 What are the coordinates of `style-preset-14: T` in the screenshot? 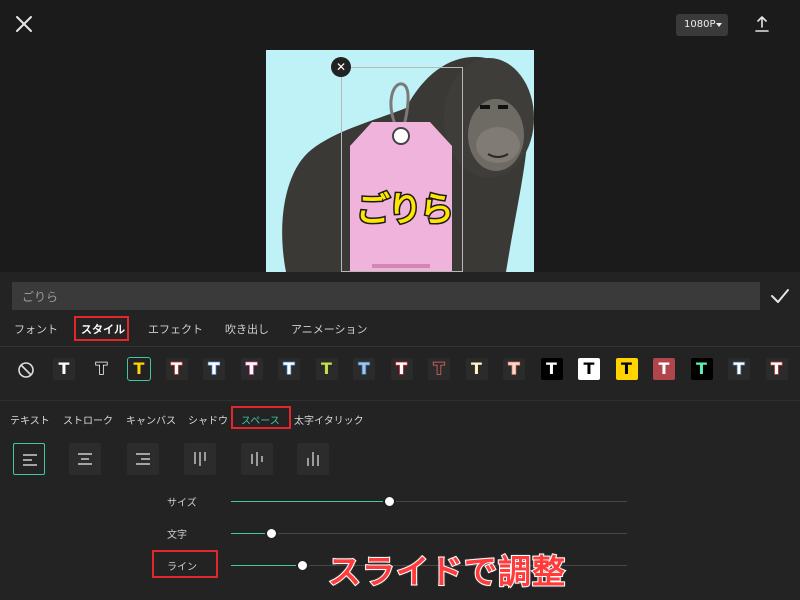 It's located at (551, 369).